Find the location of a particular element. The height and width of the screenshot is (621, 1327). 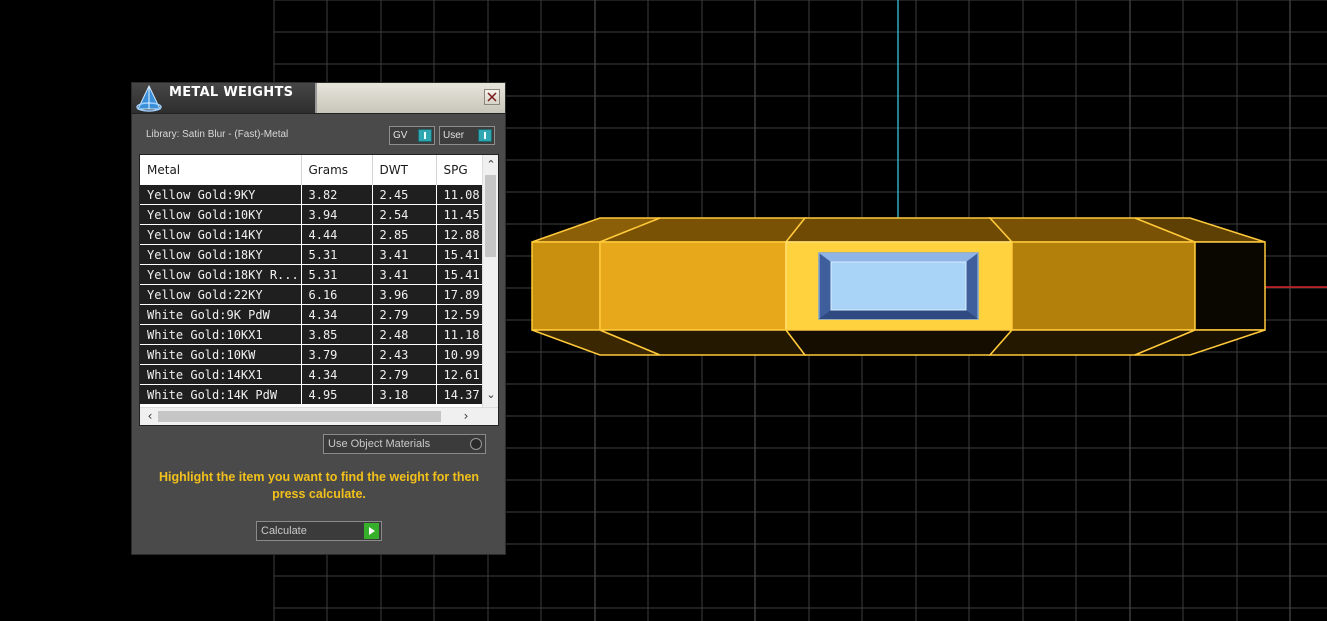

cell-grams: 4.44 is located at coordinates (337, 234).